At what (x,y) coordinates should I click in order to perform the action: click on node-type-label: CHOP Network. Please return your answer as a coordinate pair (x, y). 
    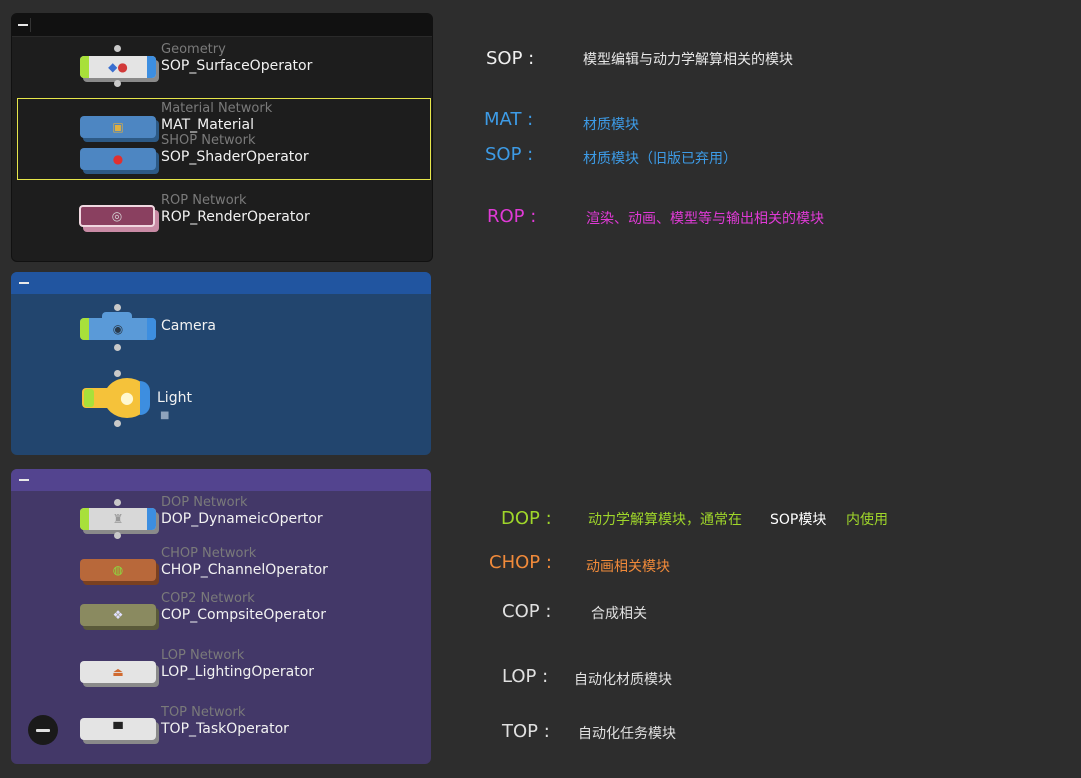
    Looking at the image, I should click on (209, 553).